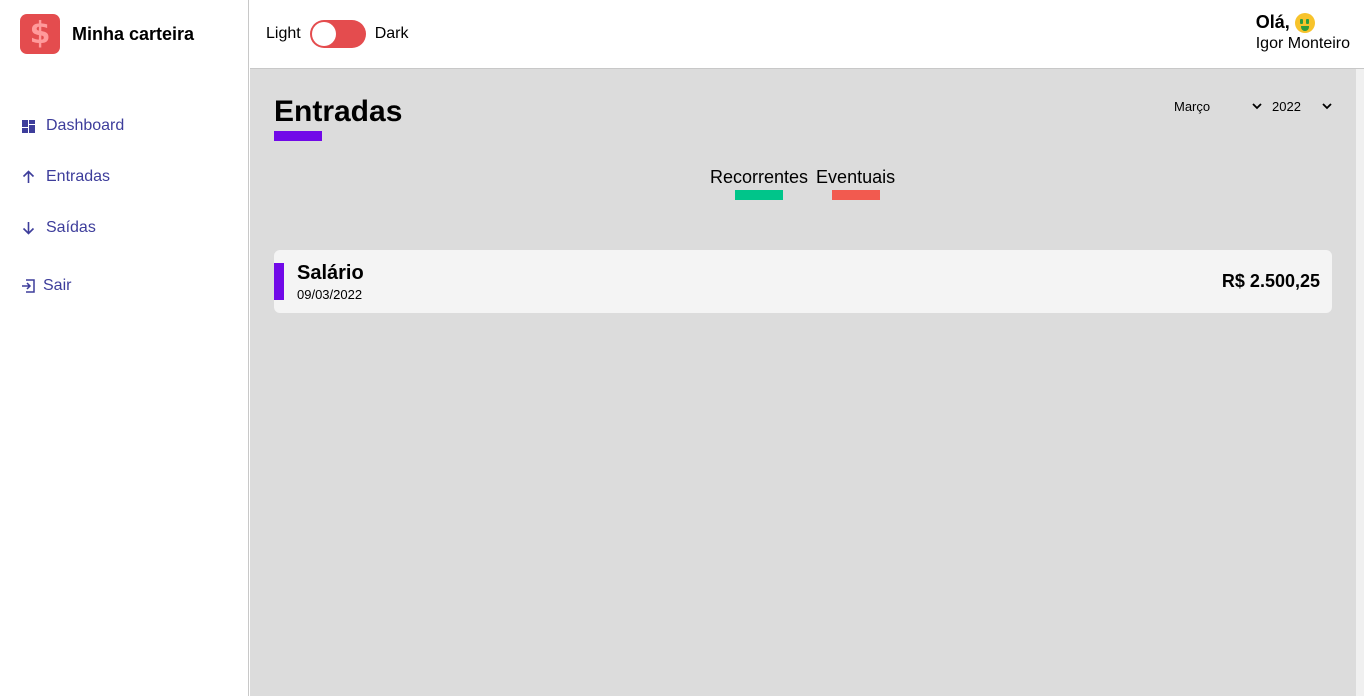  I want to click on month-select: Março, so click(1218, 106).